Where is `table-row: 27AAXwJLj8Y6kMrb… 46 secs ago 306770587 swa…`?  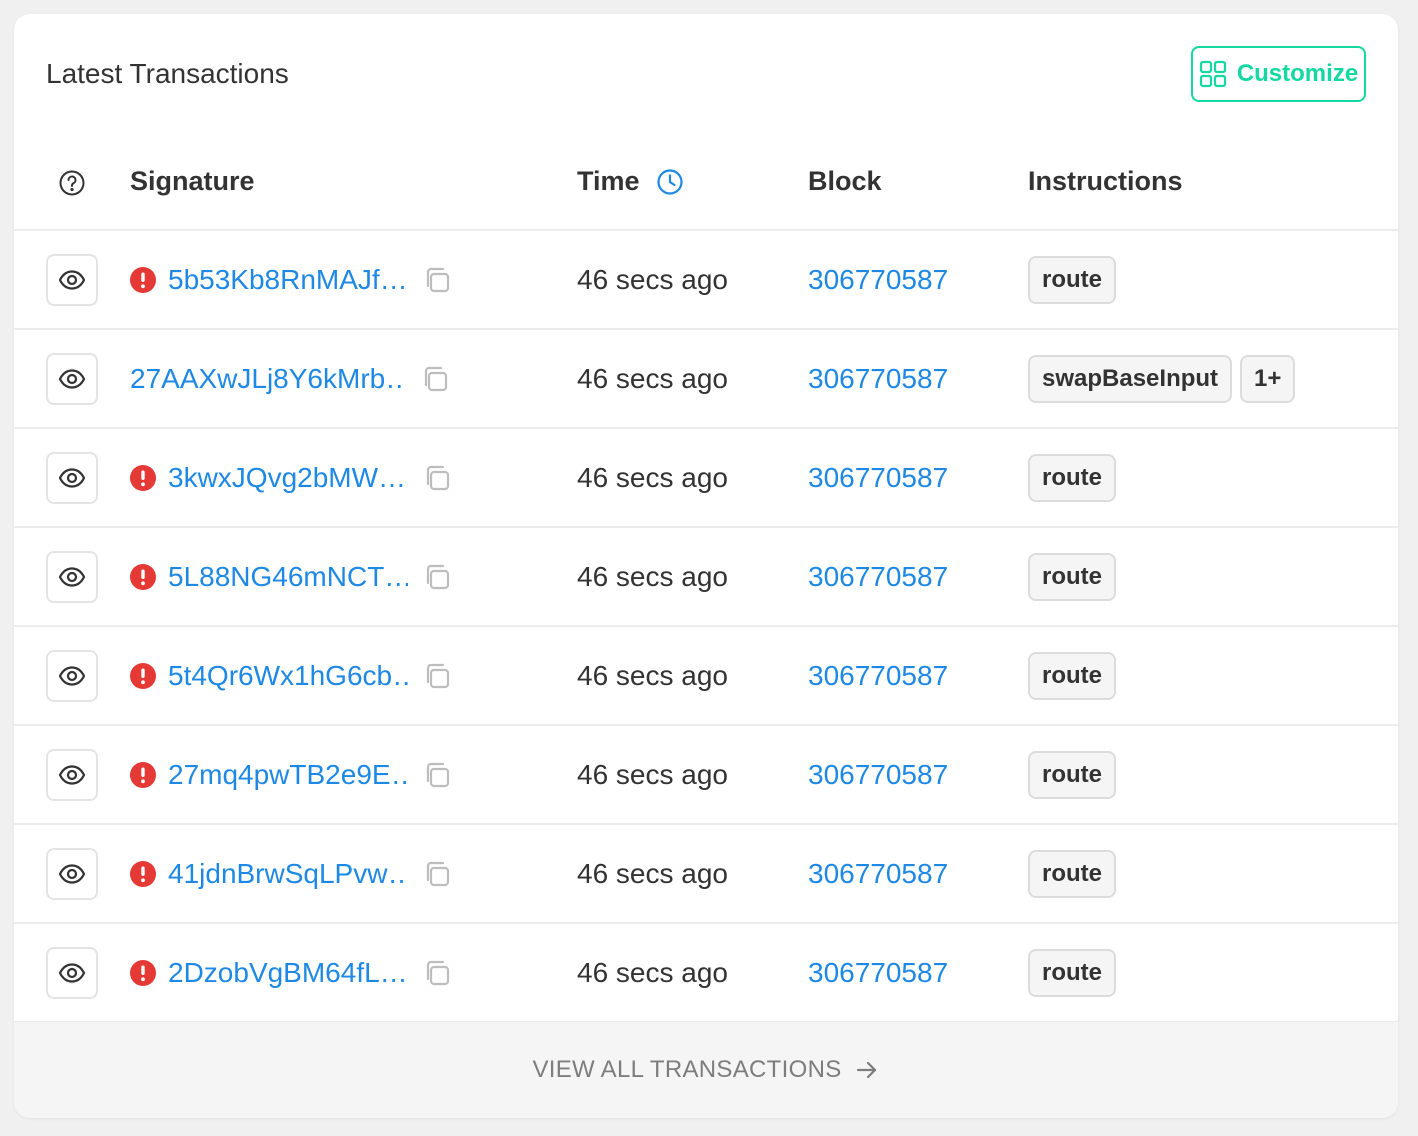
table-row: 27AAXwJLj8Y6kMrb… 46 secs ago 306770587 swa… is located at coordinates (706, 379).